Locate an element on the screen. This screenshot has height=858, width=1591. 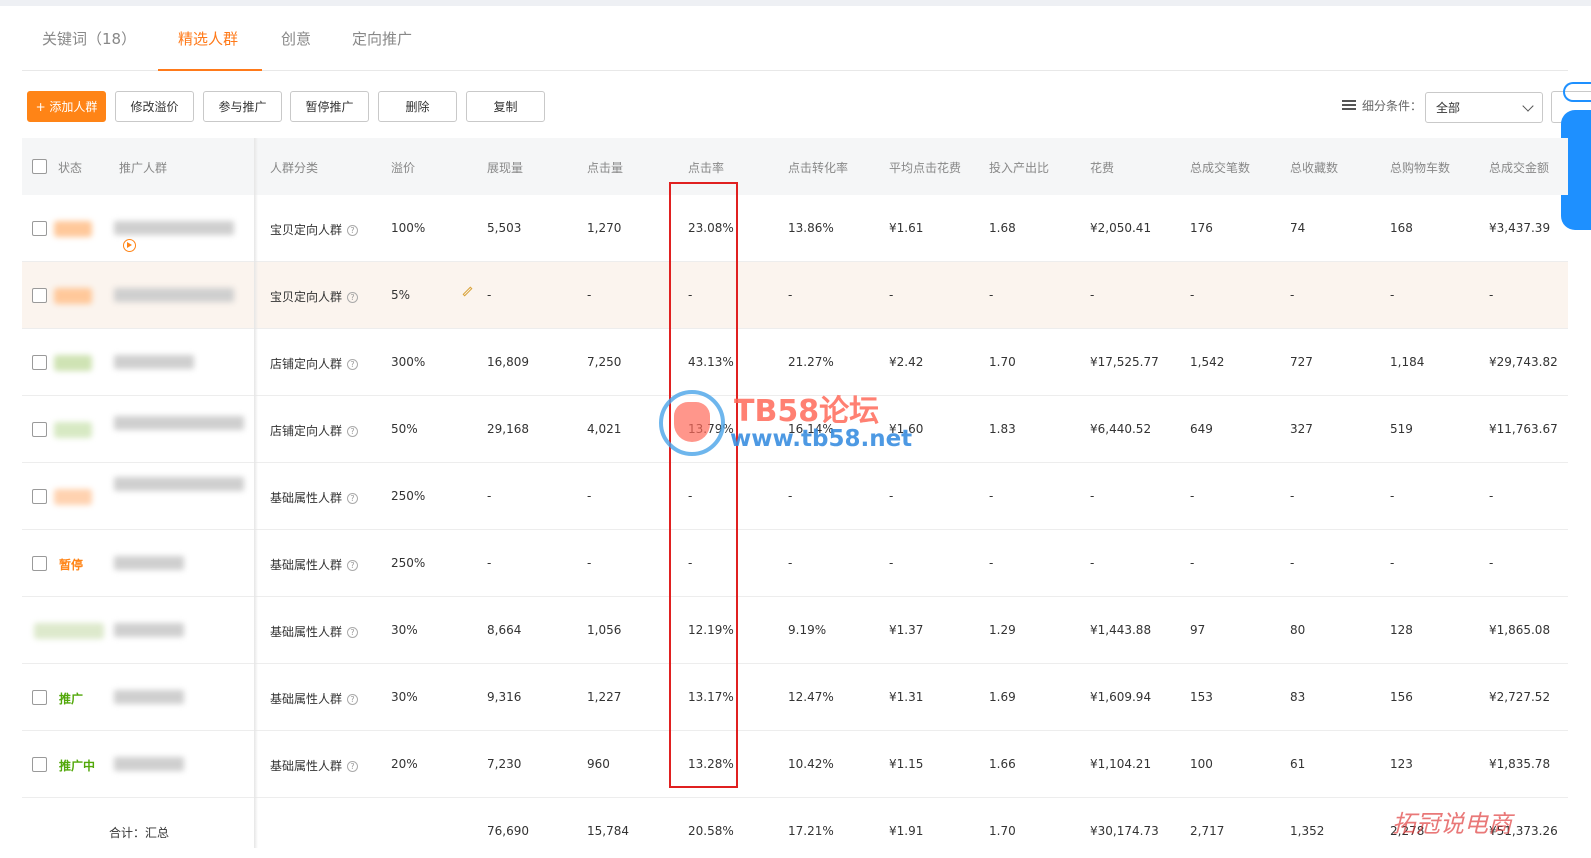
carts-cell: 168 is located at coordinates (1401, 228).